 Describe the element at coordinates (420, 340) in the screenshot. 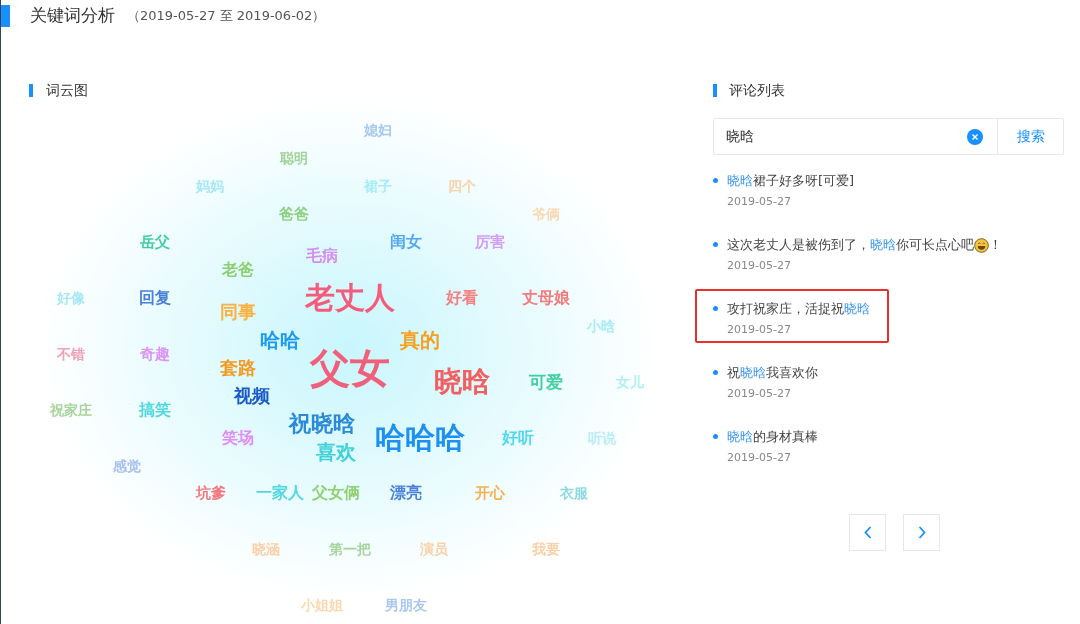

I see `cloud-word: 真的` at that location.